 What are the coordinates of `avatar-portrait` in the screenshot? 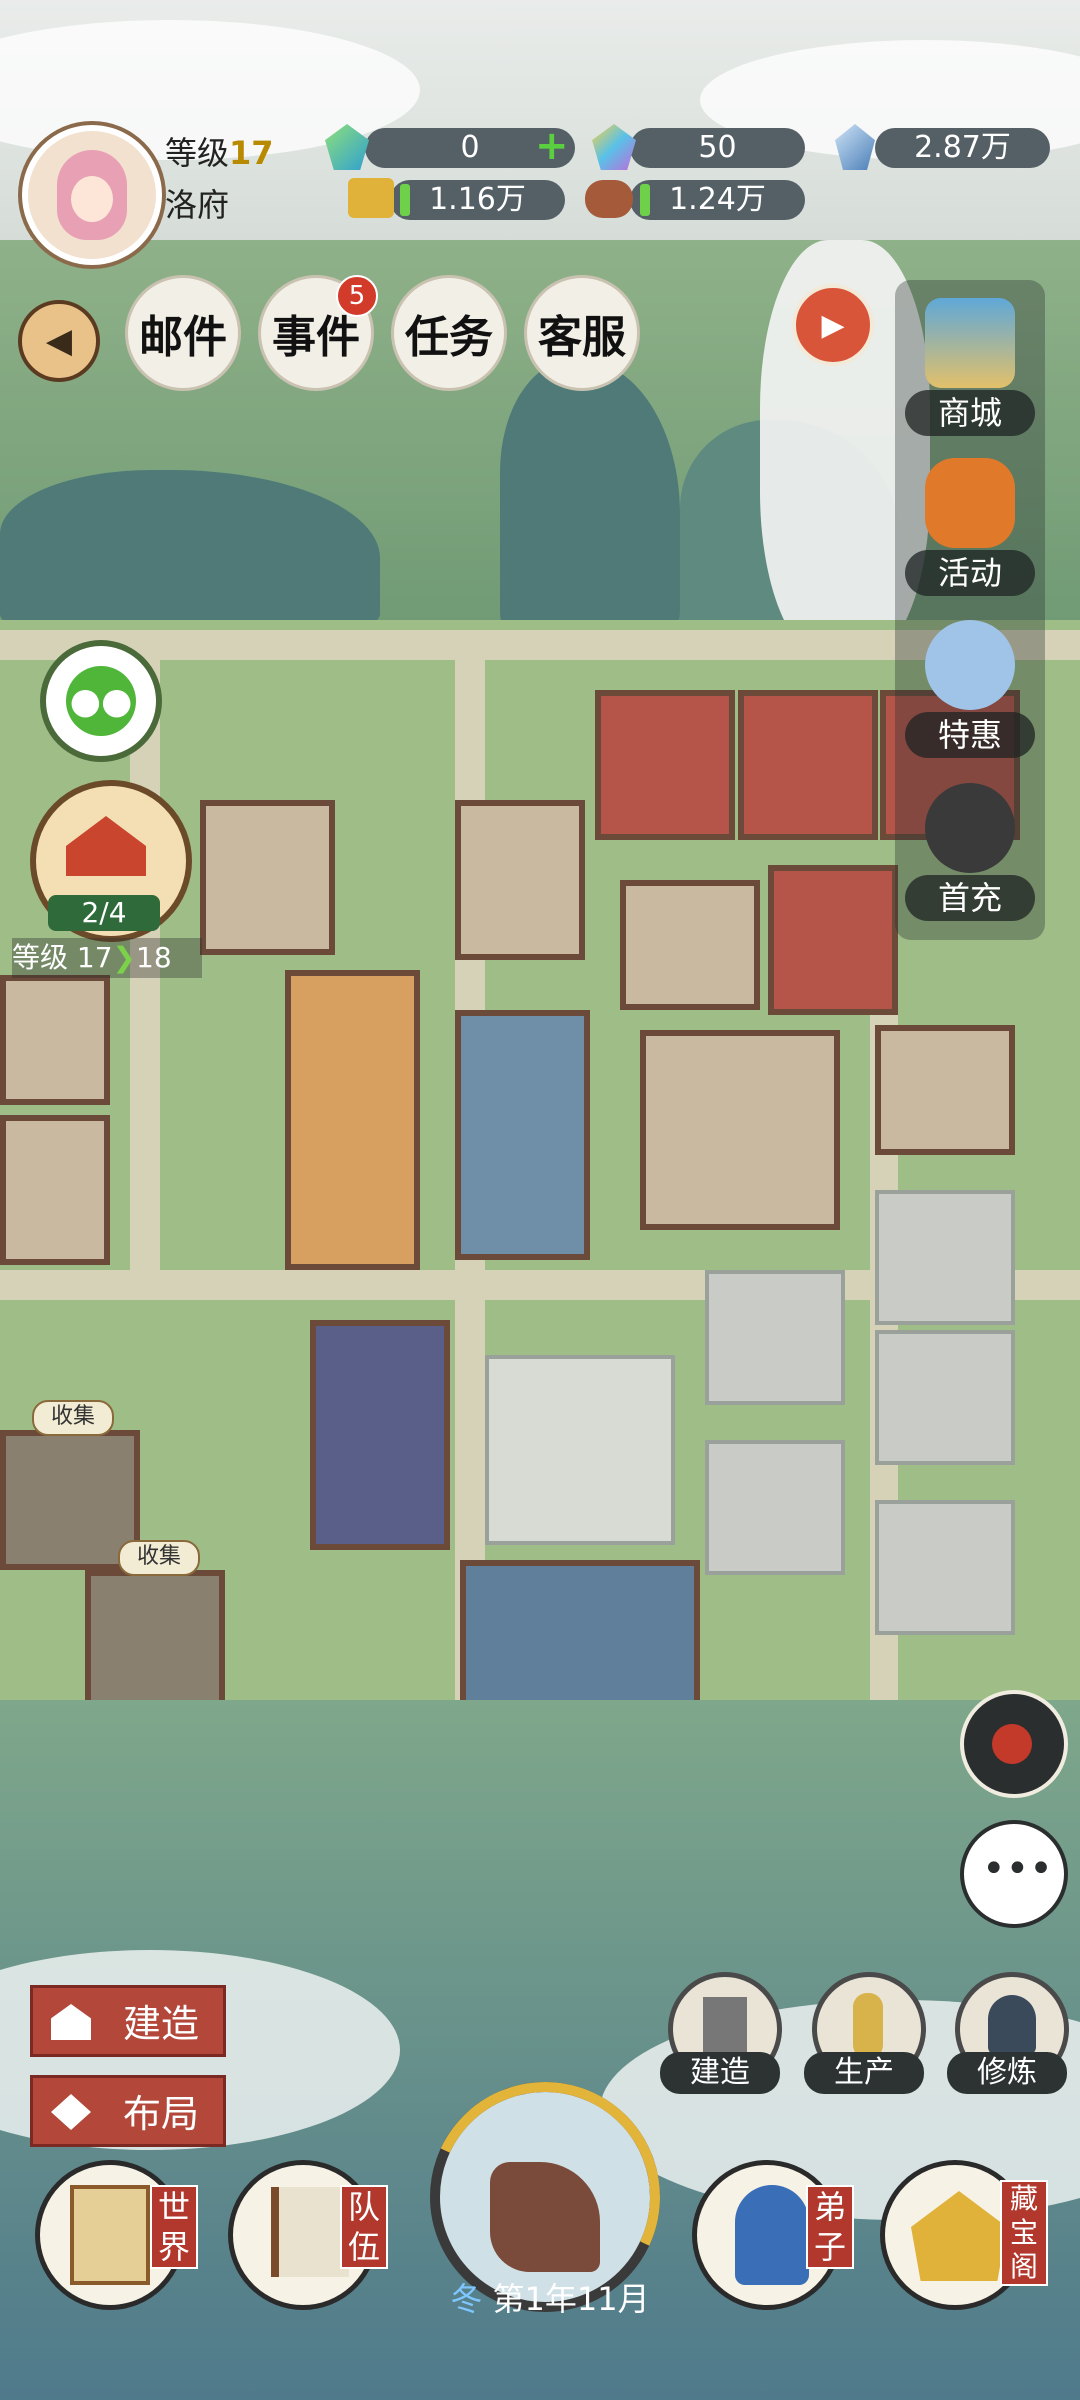 It's located at (92, 195).